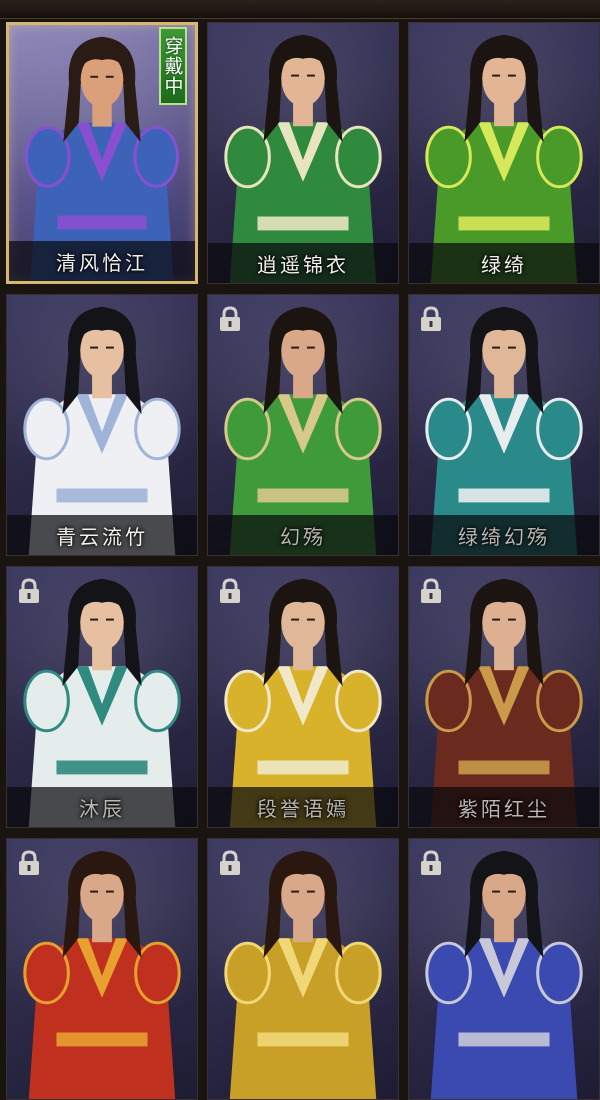  I want to click on costume-name: 逍遥锦衣, so click(303, 264).